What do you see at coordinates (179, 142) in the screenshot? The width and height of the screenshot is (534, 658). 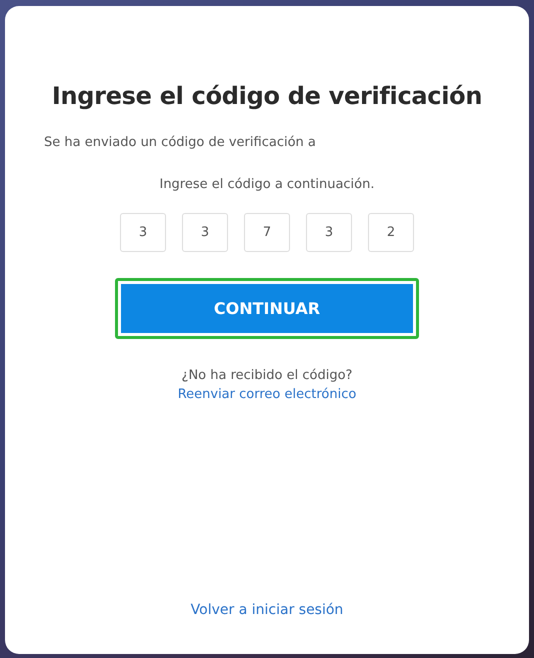 I see `sent-message: Se ha enviado un código de verificación a` at bounding box center [179, 142].